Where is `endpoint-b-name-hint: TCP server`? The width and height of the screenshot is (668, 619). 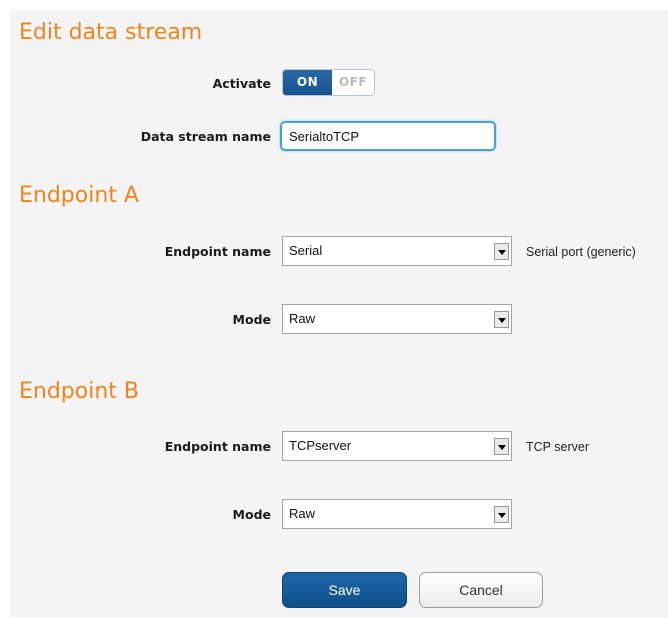 endpoint-b-name-hint: TCP server is located at coordinates (557, 447).